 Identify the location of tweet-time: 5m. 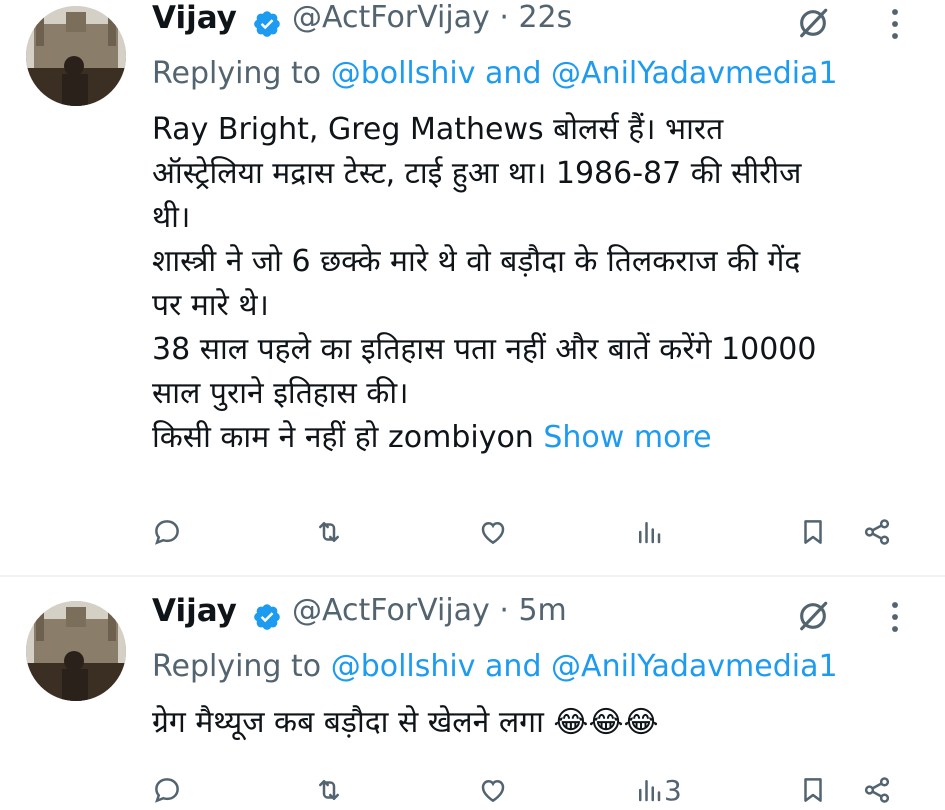
(542, 610).